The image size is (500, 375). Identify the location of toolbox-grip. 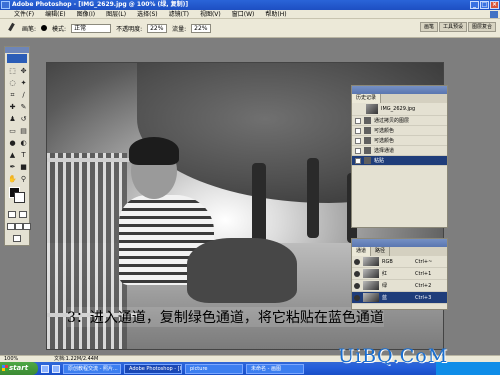
(17, 50).